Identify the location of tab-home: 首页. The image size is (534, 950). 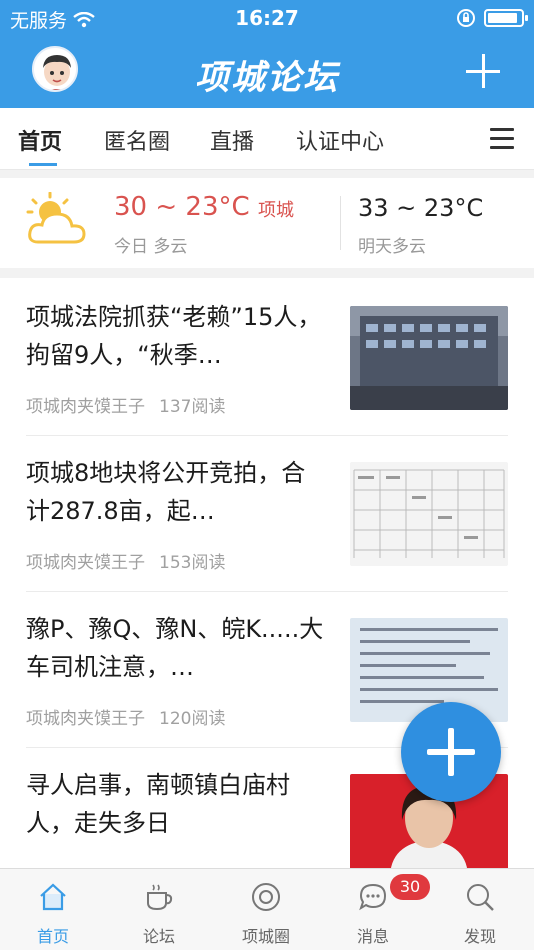
(40, 140).